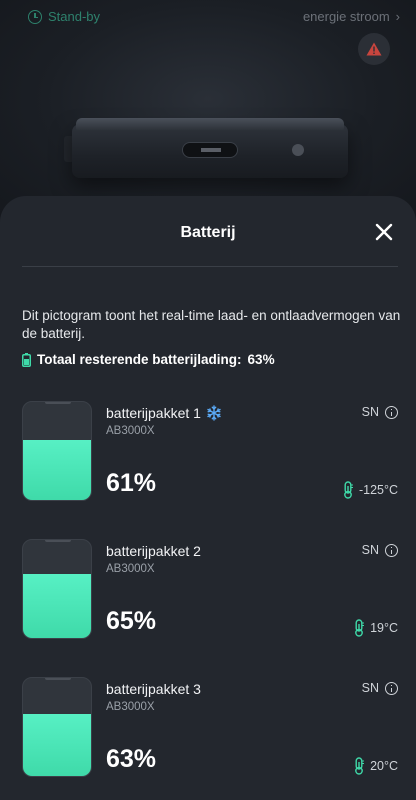 The height and width of the screenshot is (800, 416). What do you see at coordinates (131, 759) in the screenshot?
I see `pack-percent: 63%` at bounding box center [131, 759].